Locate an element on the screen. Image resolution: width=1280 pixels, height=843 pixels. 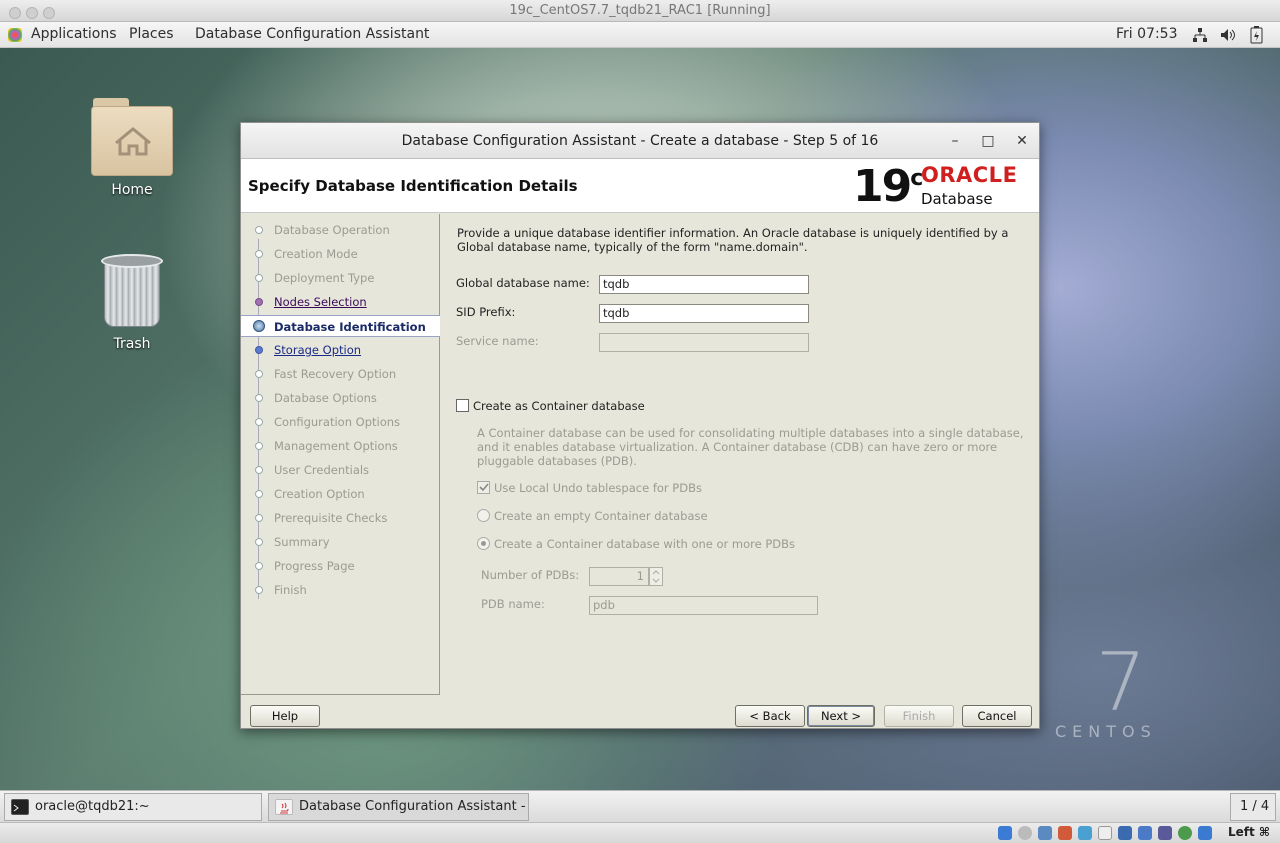
empty-cdb-radio is located at coordinates (483, 515).